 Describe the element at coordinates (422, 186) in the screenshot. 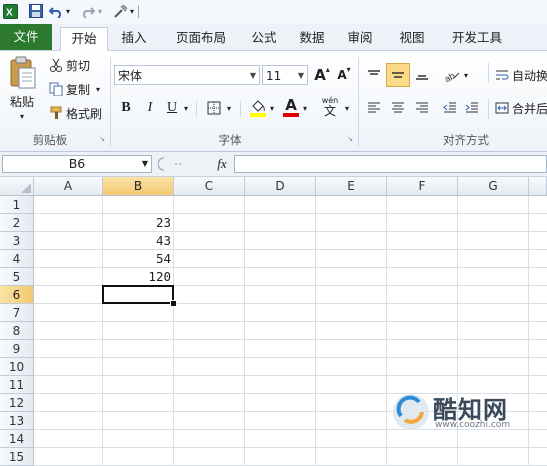

I see `column-header-f: F` at that location.